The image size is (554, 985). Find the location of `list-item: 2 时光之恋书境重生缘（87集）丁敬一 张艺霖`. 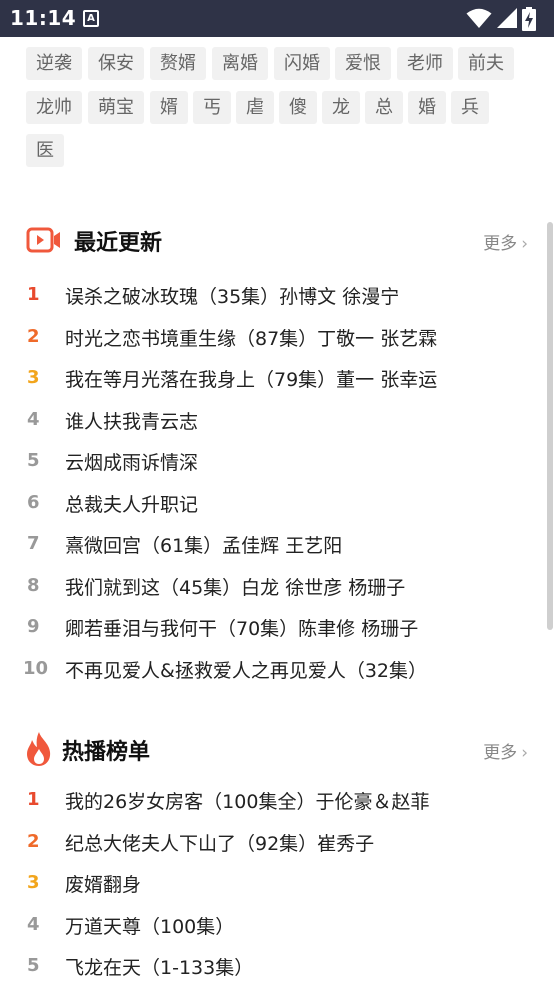

list-item: 2 时光之恋书境重生缘（87集）丁敬一 张艺霖 is located at coordinates (277, 338).